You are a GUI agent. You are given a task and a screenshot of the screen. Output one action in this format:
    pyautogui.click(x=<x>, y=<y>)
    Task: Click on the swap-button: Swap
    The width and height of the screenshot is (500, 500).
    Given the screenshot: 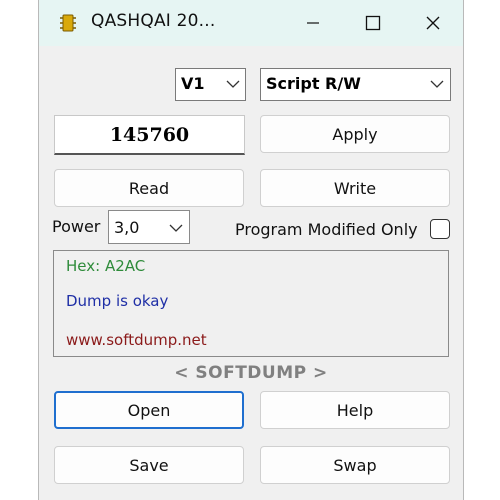 What is the action you would take?
    pyautogui.click(x=355, y=465)
    